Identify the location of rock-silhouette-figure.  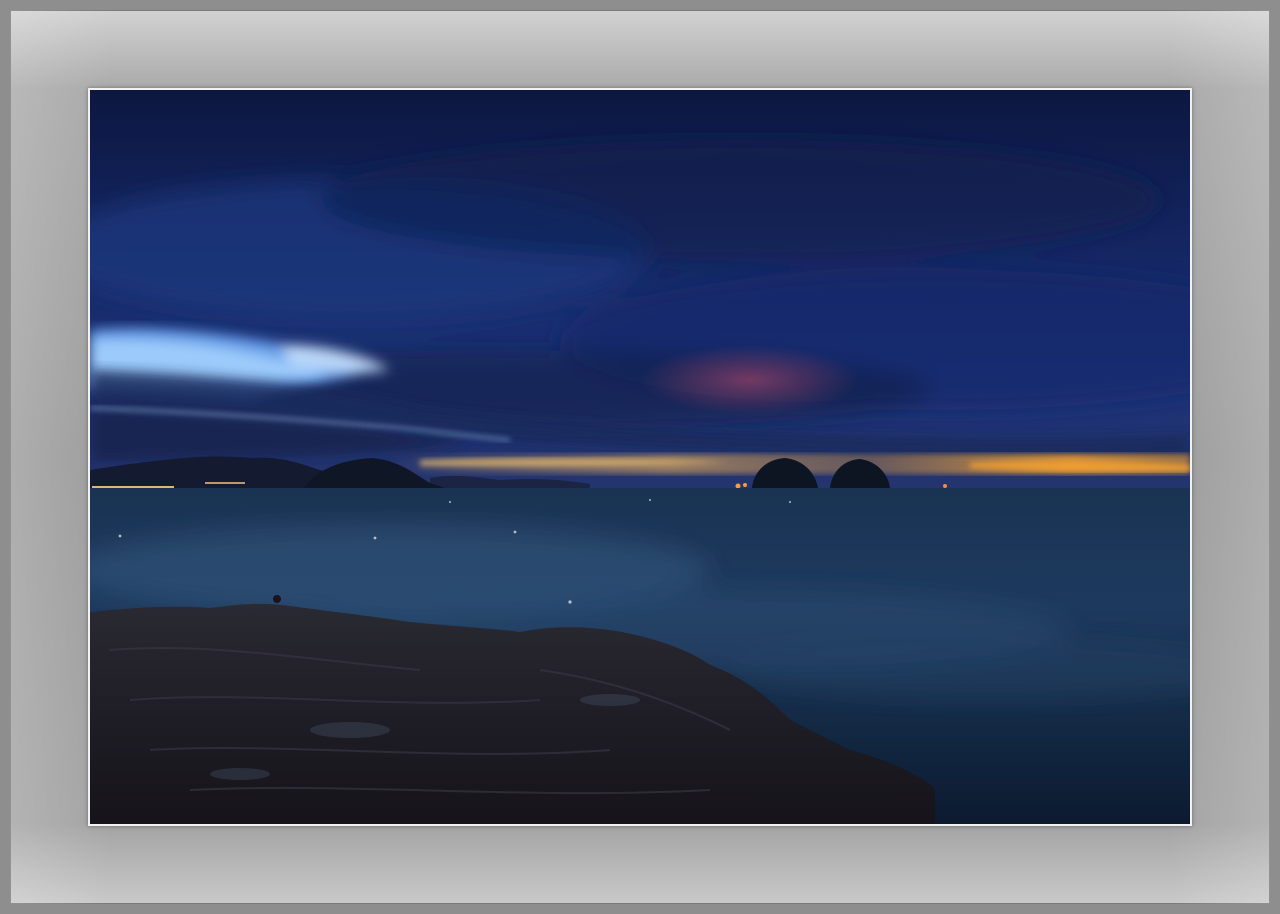
(277, 599).